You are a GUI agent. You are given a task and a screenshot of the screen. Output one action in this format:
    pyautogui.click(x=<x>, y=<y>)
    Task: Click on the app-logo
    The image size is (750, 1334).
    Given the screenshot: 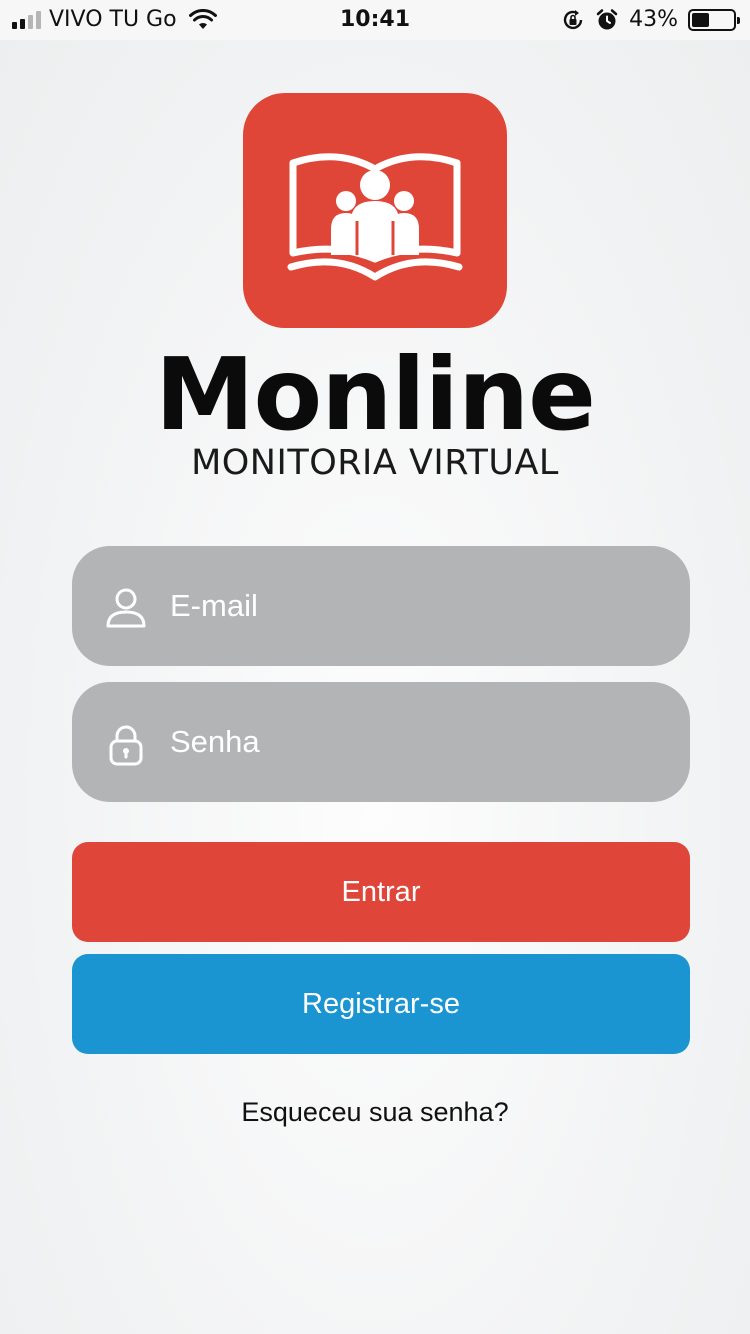 What is the action you would take?
    pyautogui.click(x=375, y=210)
    